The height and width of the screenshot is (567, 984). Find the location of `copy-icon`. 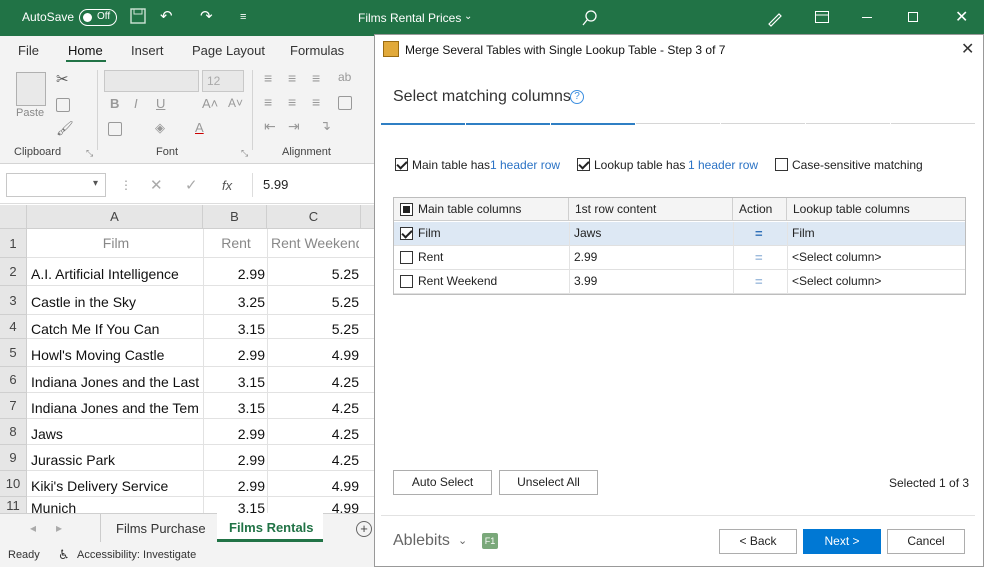

copy-icon is located at coordinates (63, 105).